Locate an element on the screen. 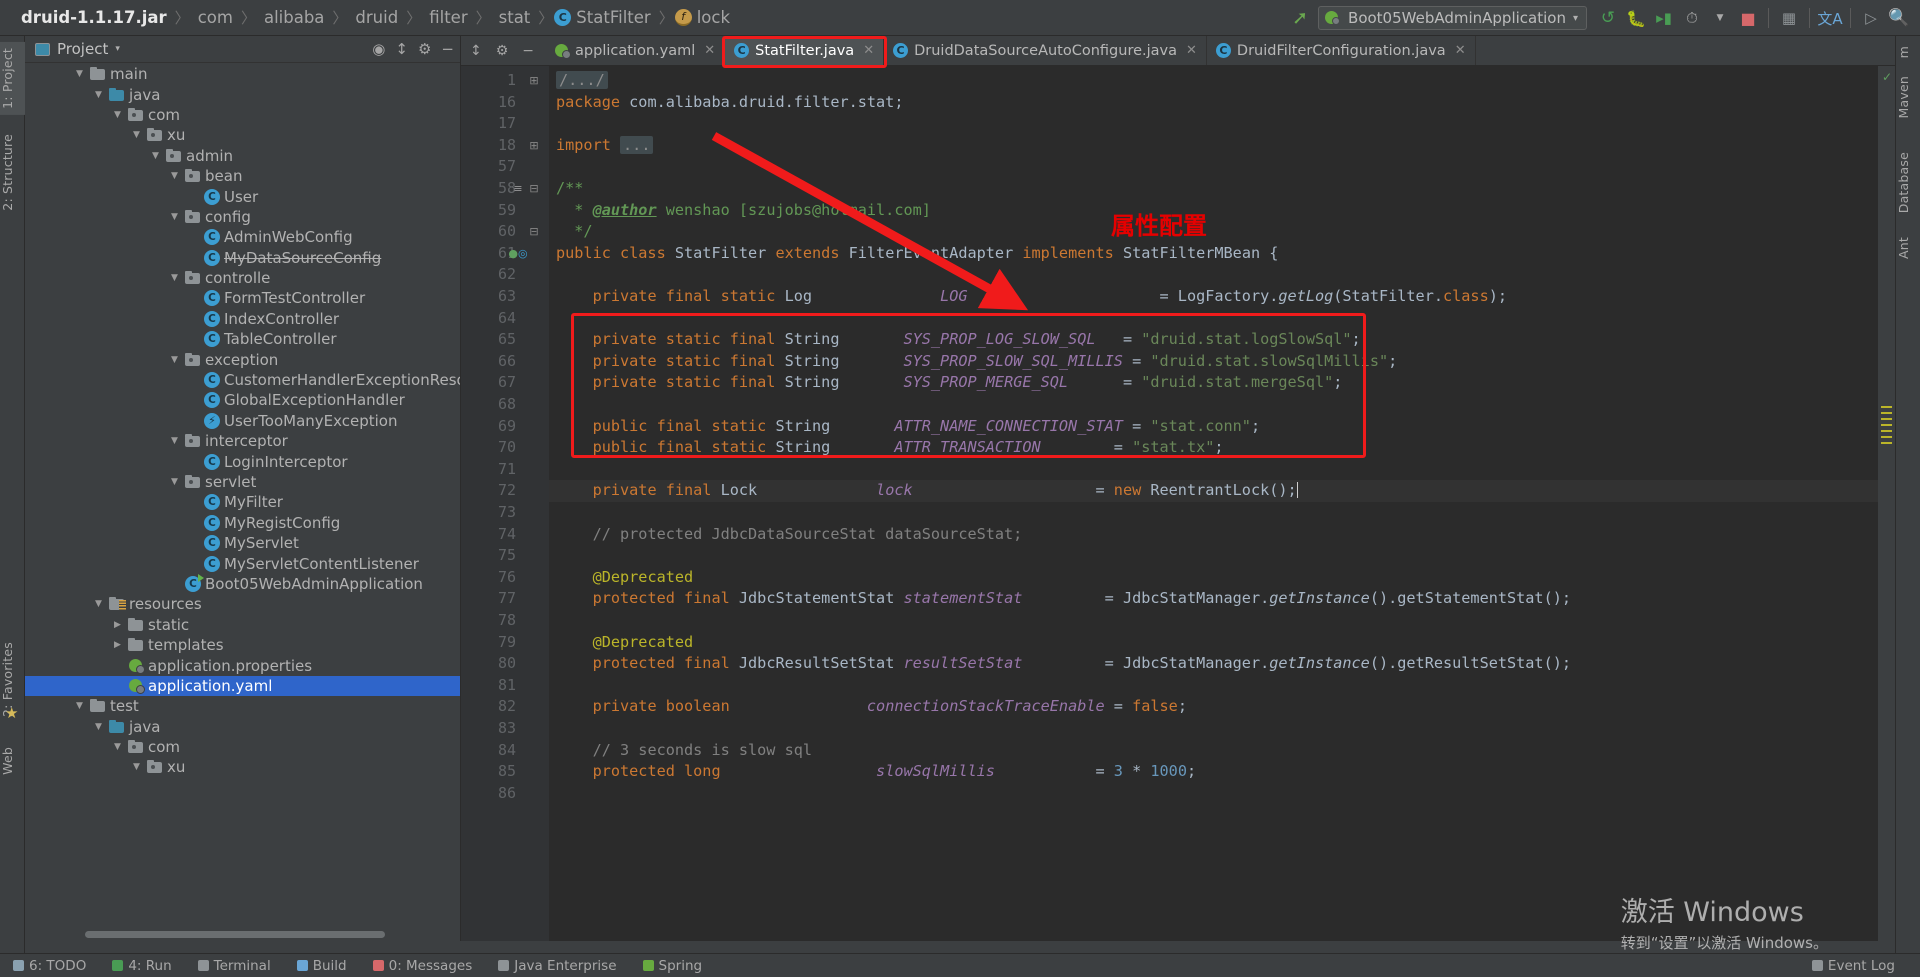  tree-item-myservlet: C MyServlet is located at coordinates (242, 543).